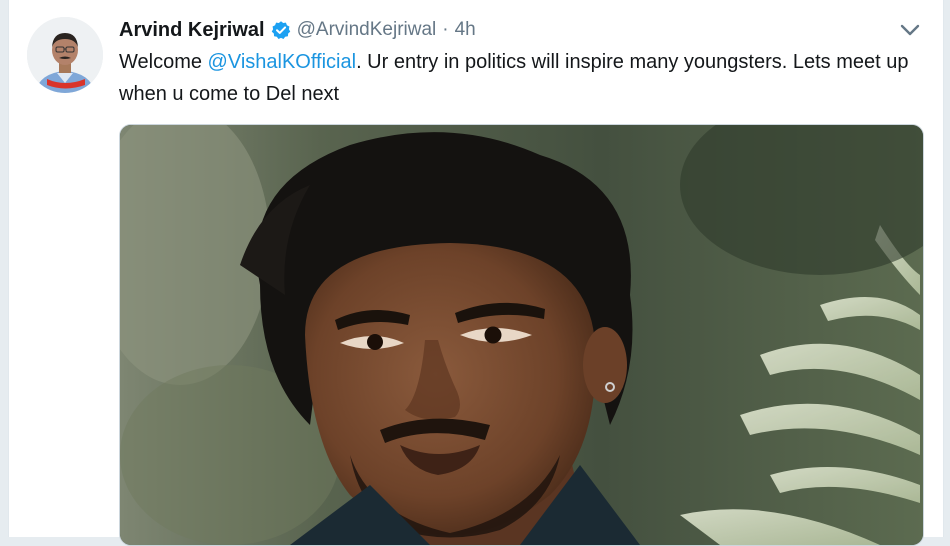 The width and height of the screenshot is (950, 546). I want to click on author-avatar, so click(65, 55).